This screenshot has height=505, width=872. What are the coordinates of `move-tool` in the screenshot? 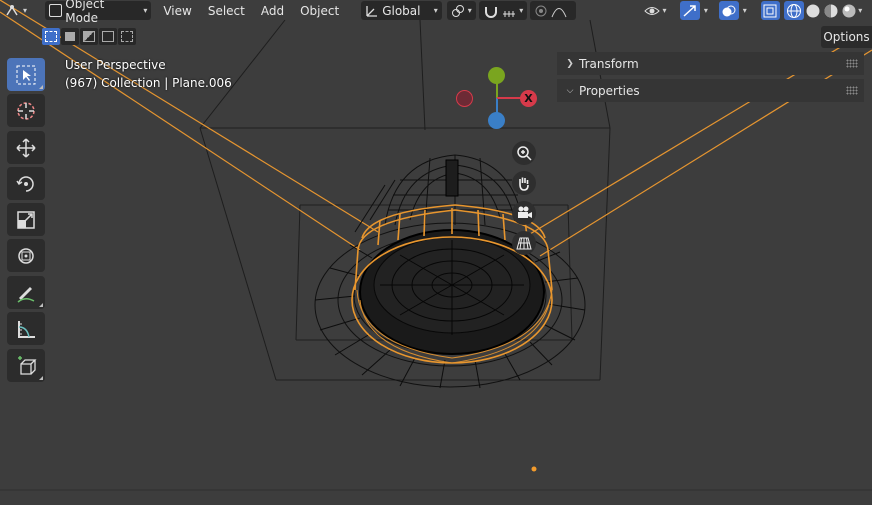 It's located at (26, 147).